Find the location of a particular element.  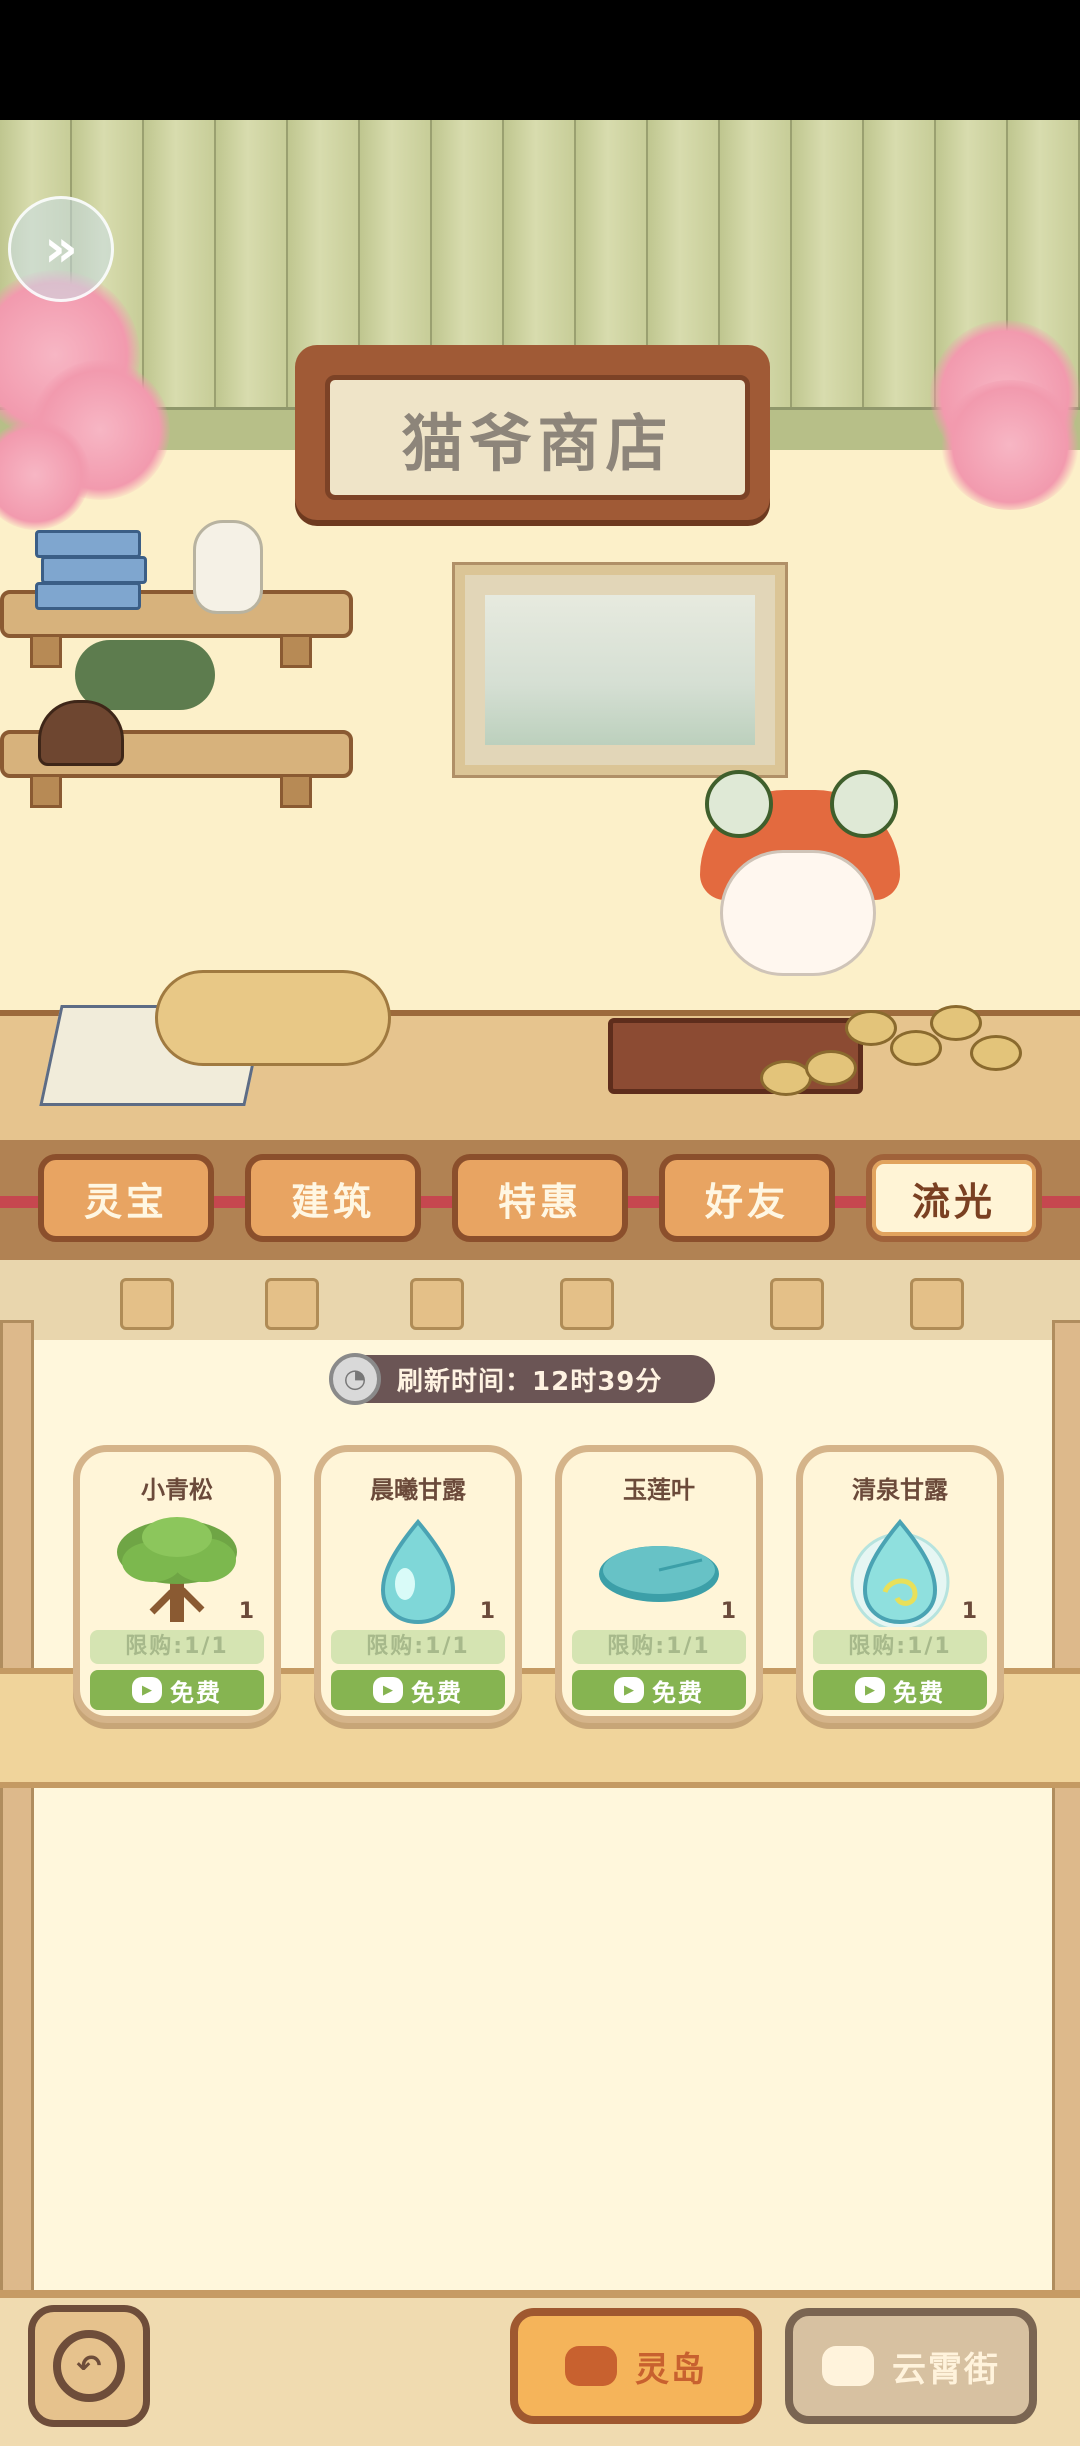

shelf-awning is located at coordinates (540, 1303).